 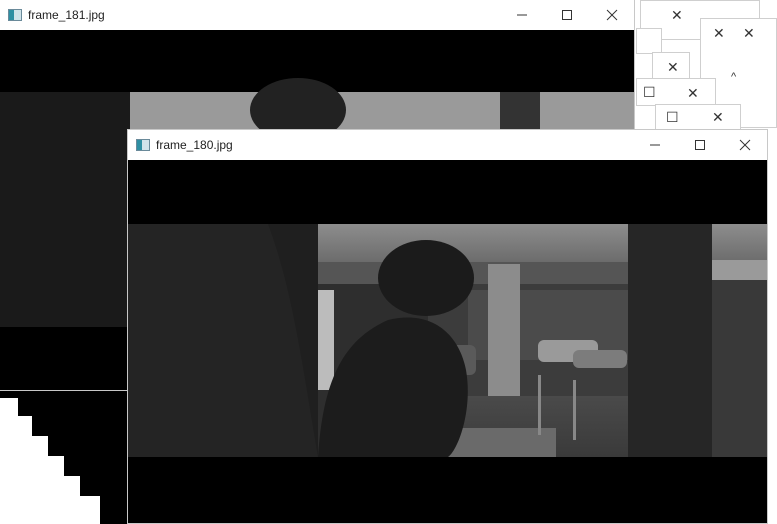 I want to click on title-bar: frame_181.jpg, so click(x=317, y=15).